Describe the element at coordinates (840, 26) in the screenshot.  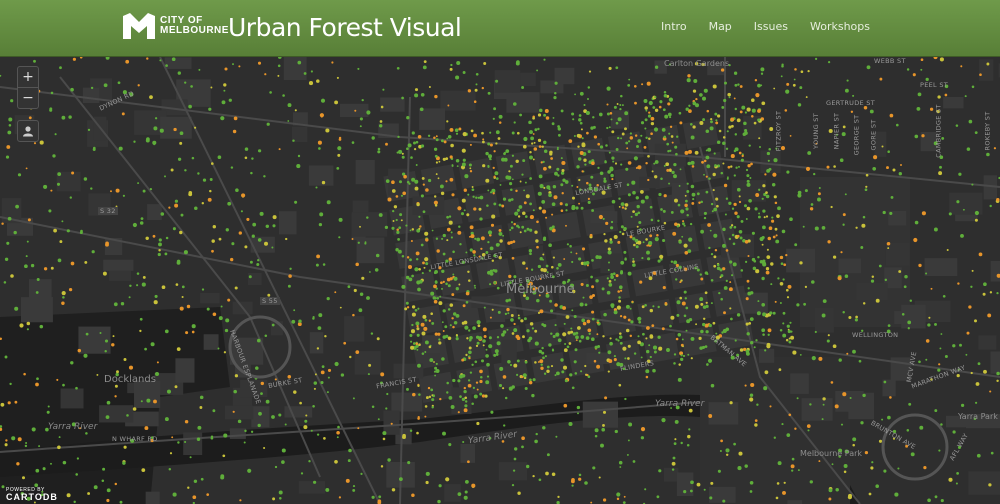
I see `nav-workshops: Workshops` at that location.